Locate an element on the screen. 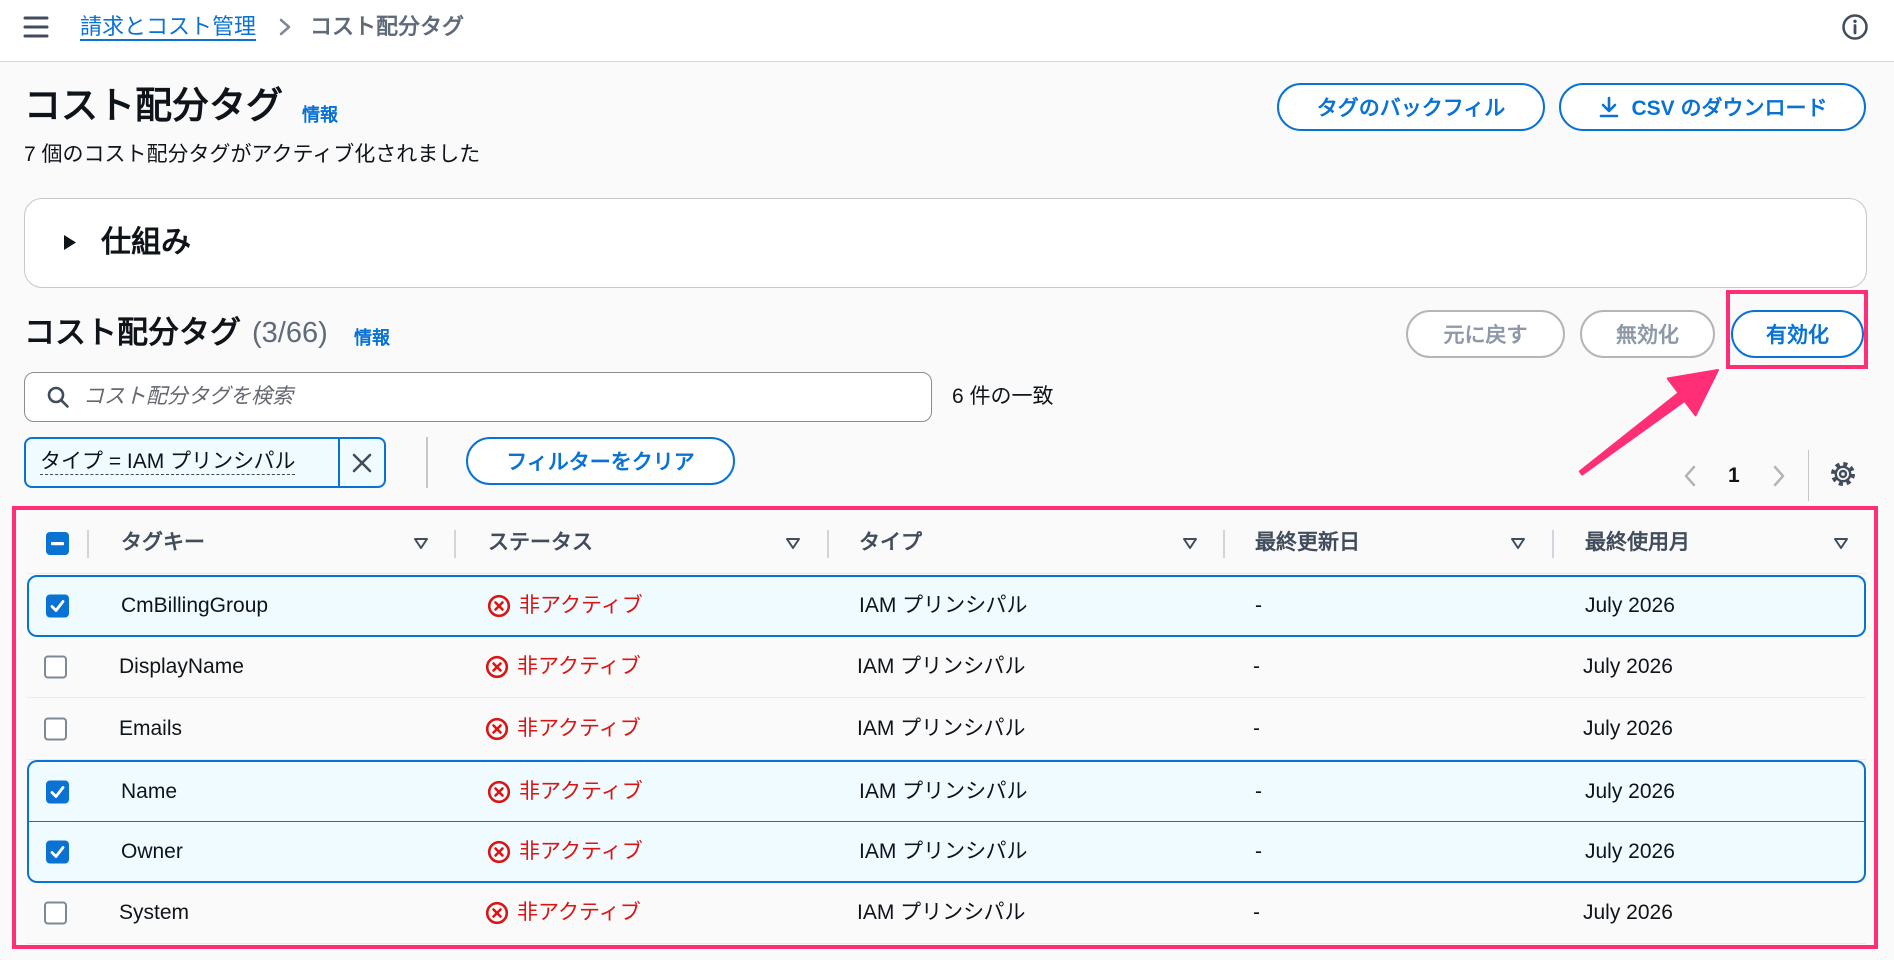 The image size is (1894, 960). filter-token-label: タイプ = IAM プリンシパル is located at coordinates (168, 462).